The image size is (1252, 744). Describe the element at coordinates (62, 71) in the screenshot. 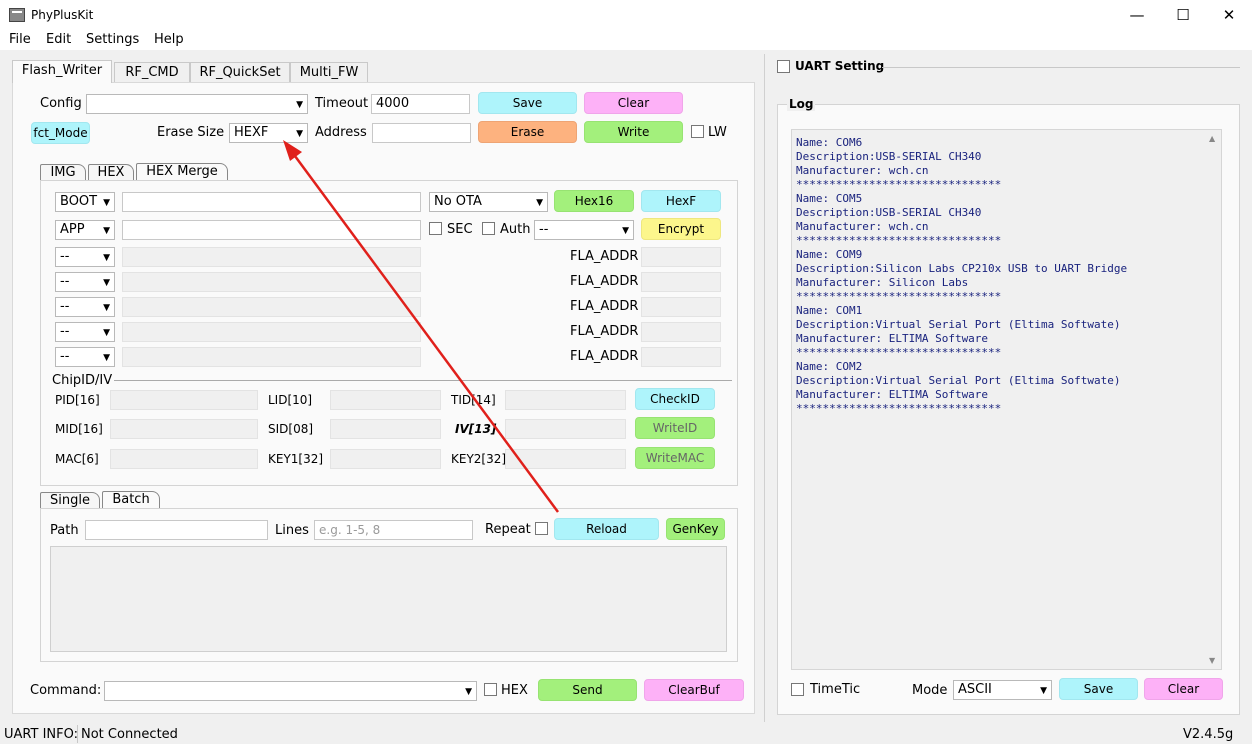

I see `tab-flash-writer: Flash_Writer` at that location.